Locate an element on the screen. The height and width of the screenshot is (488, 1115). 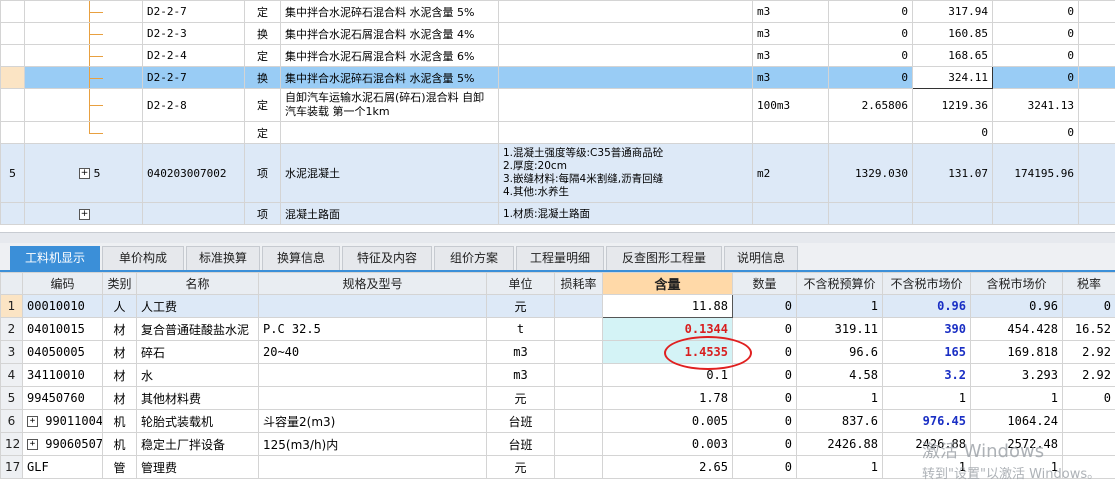
table-row-selected: 1 00010010 人 人工费 元 11.88 0 1 0.96 0.96 0 is located at coordinates (557, 306).